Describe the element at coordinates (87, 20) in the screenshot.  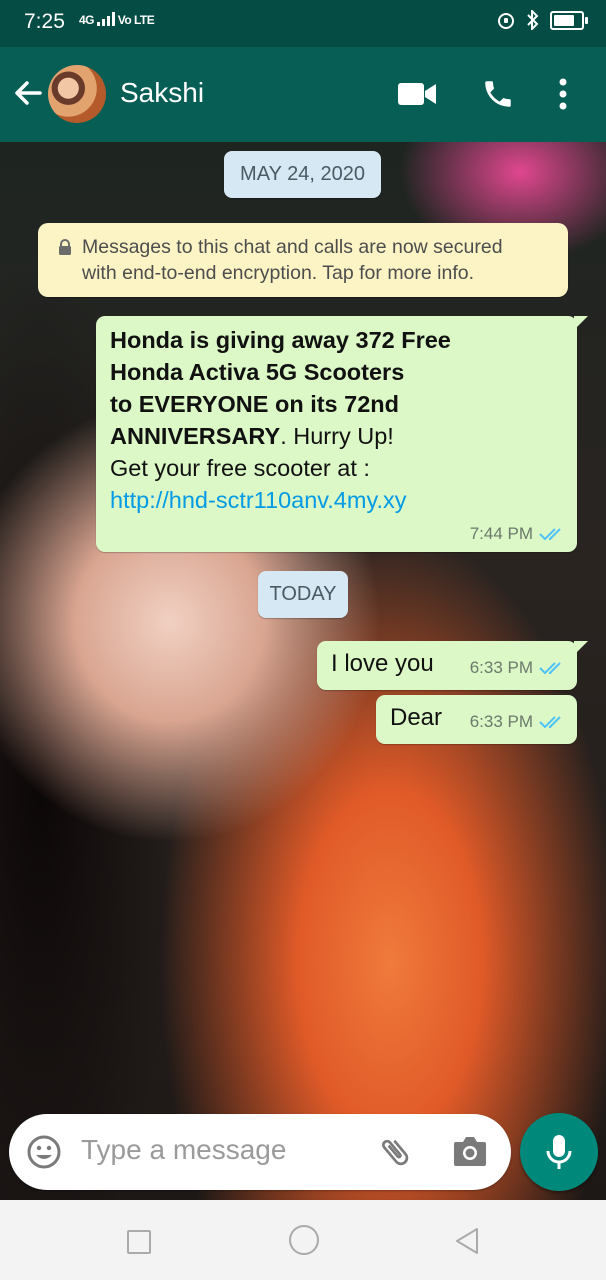
I see `network-type: 4G` at that location.